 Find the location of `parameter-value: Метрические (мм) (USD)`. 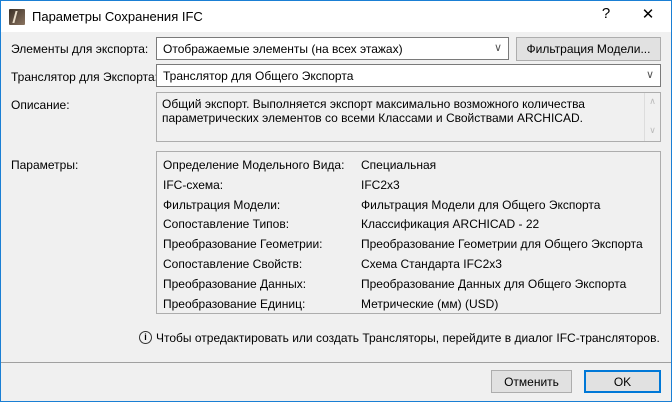

parameter-value: Метрические (мм) (USD) is located at coordinates (430, 303).